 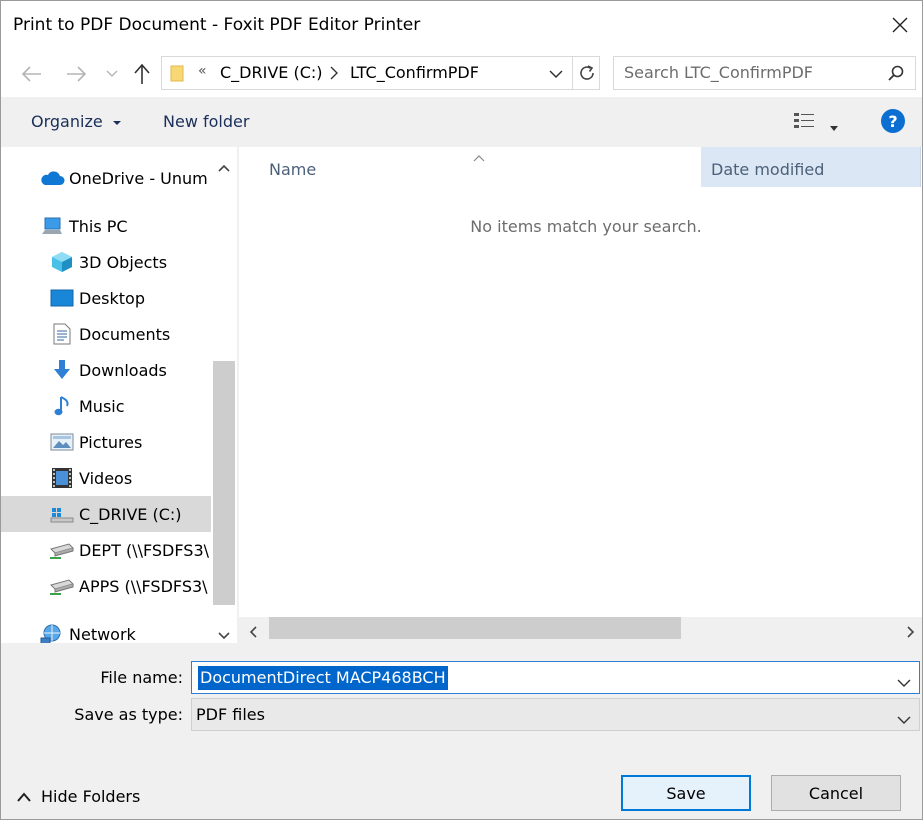 What do you see at coordinates (62, 586) in the screenshot?
I see `network-drive-icon` at bounding box center [62, 586].